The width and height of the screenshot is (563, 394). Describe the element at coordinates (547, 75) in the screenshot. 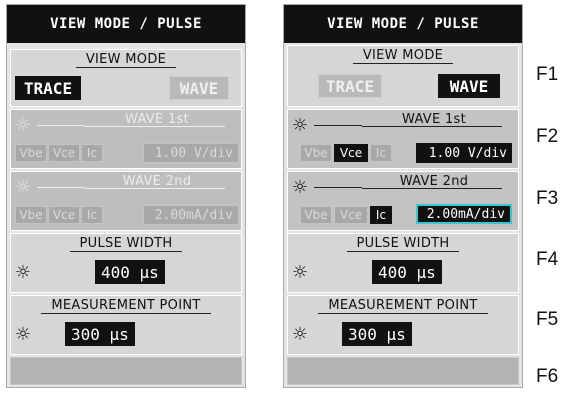

I see `function-key-f1: F1` at that location.